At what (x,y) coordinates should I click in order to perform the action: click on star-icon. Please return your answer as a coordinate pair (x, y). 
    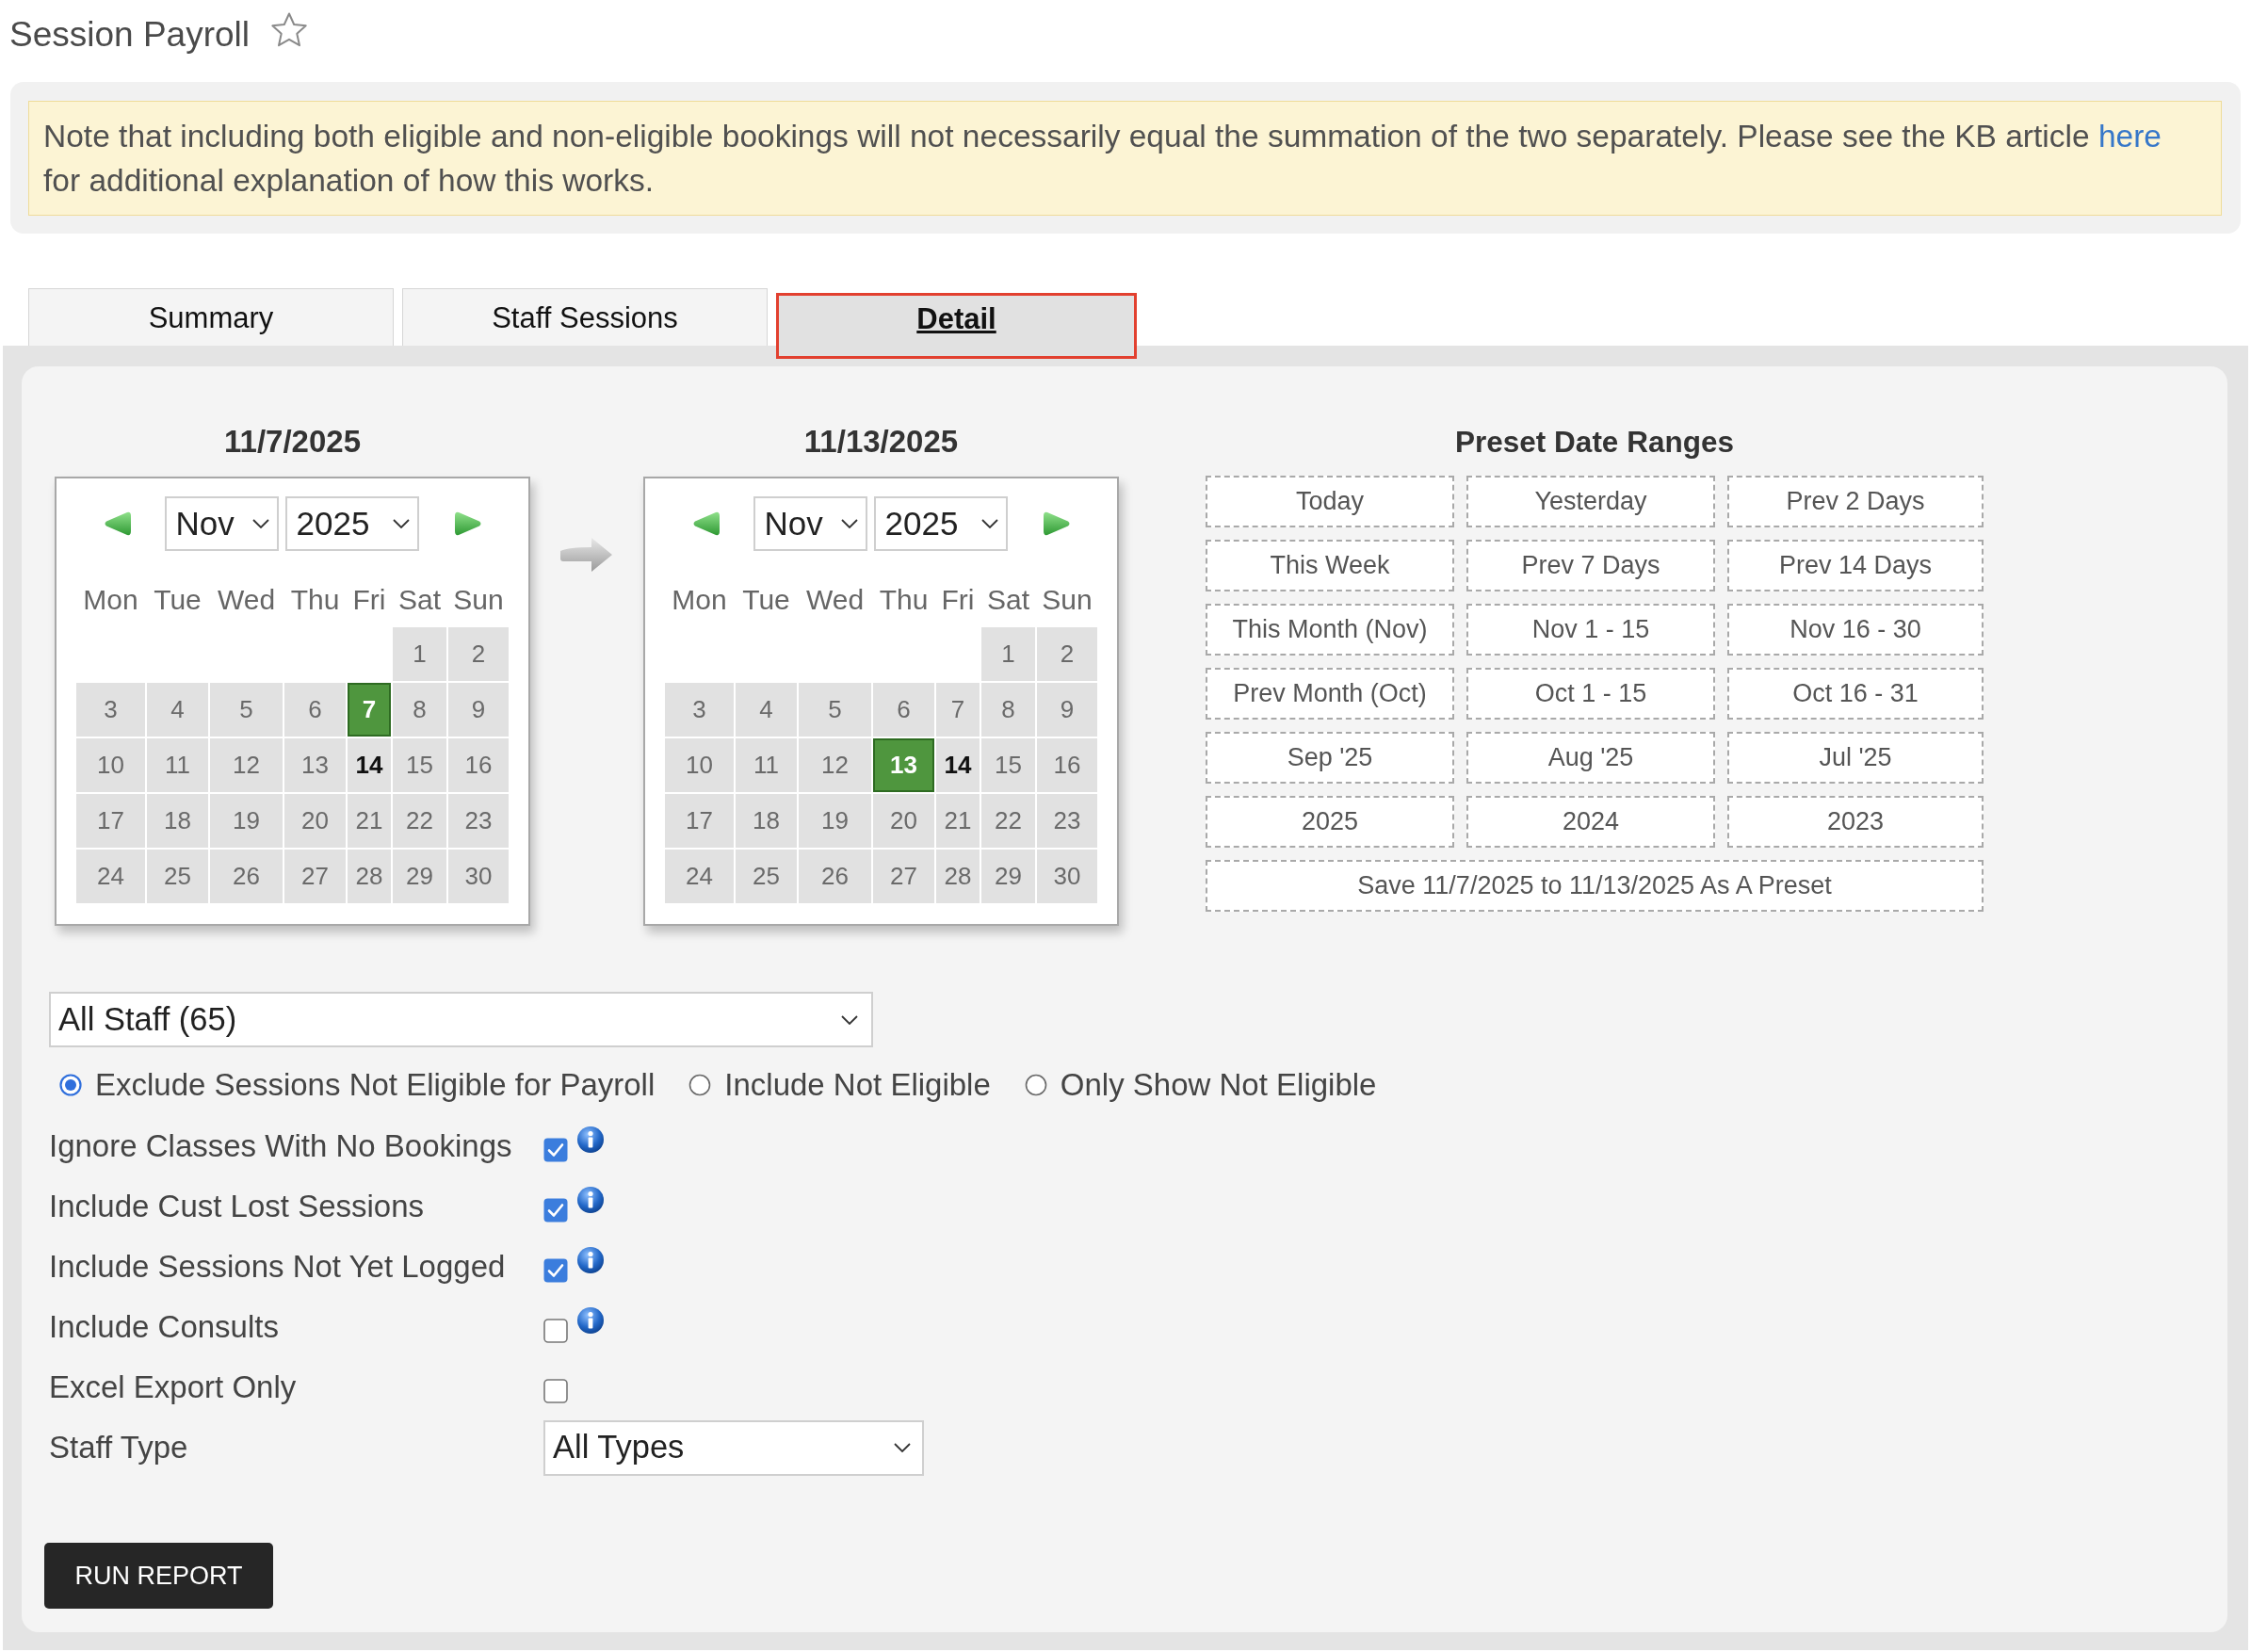
    Looking at the image, I should click on (289, 30).